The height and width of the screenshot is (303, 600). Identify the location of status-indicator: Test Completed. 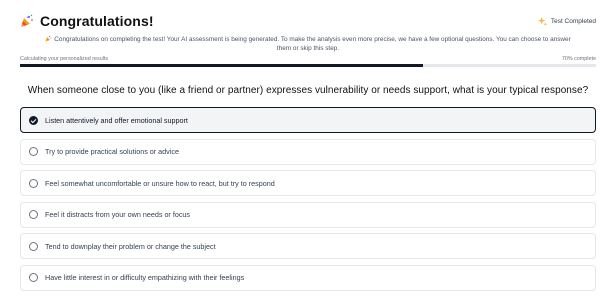
(566, 21).